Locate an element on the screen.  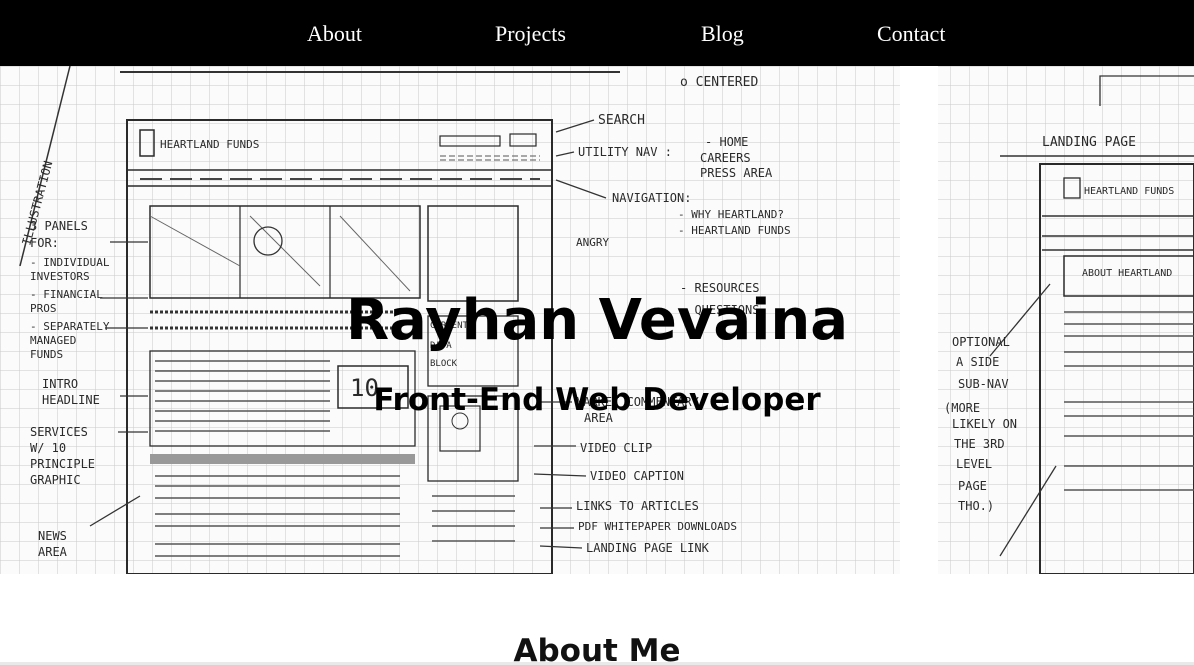
svg-text: NEWS is located at coordinates (52, 536).